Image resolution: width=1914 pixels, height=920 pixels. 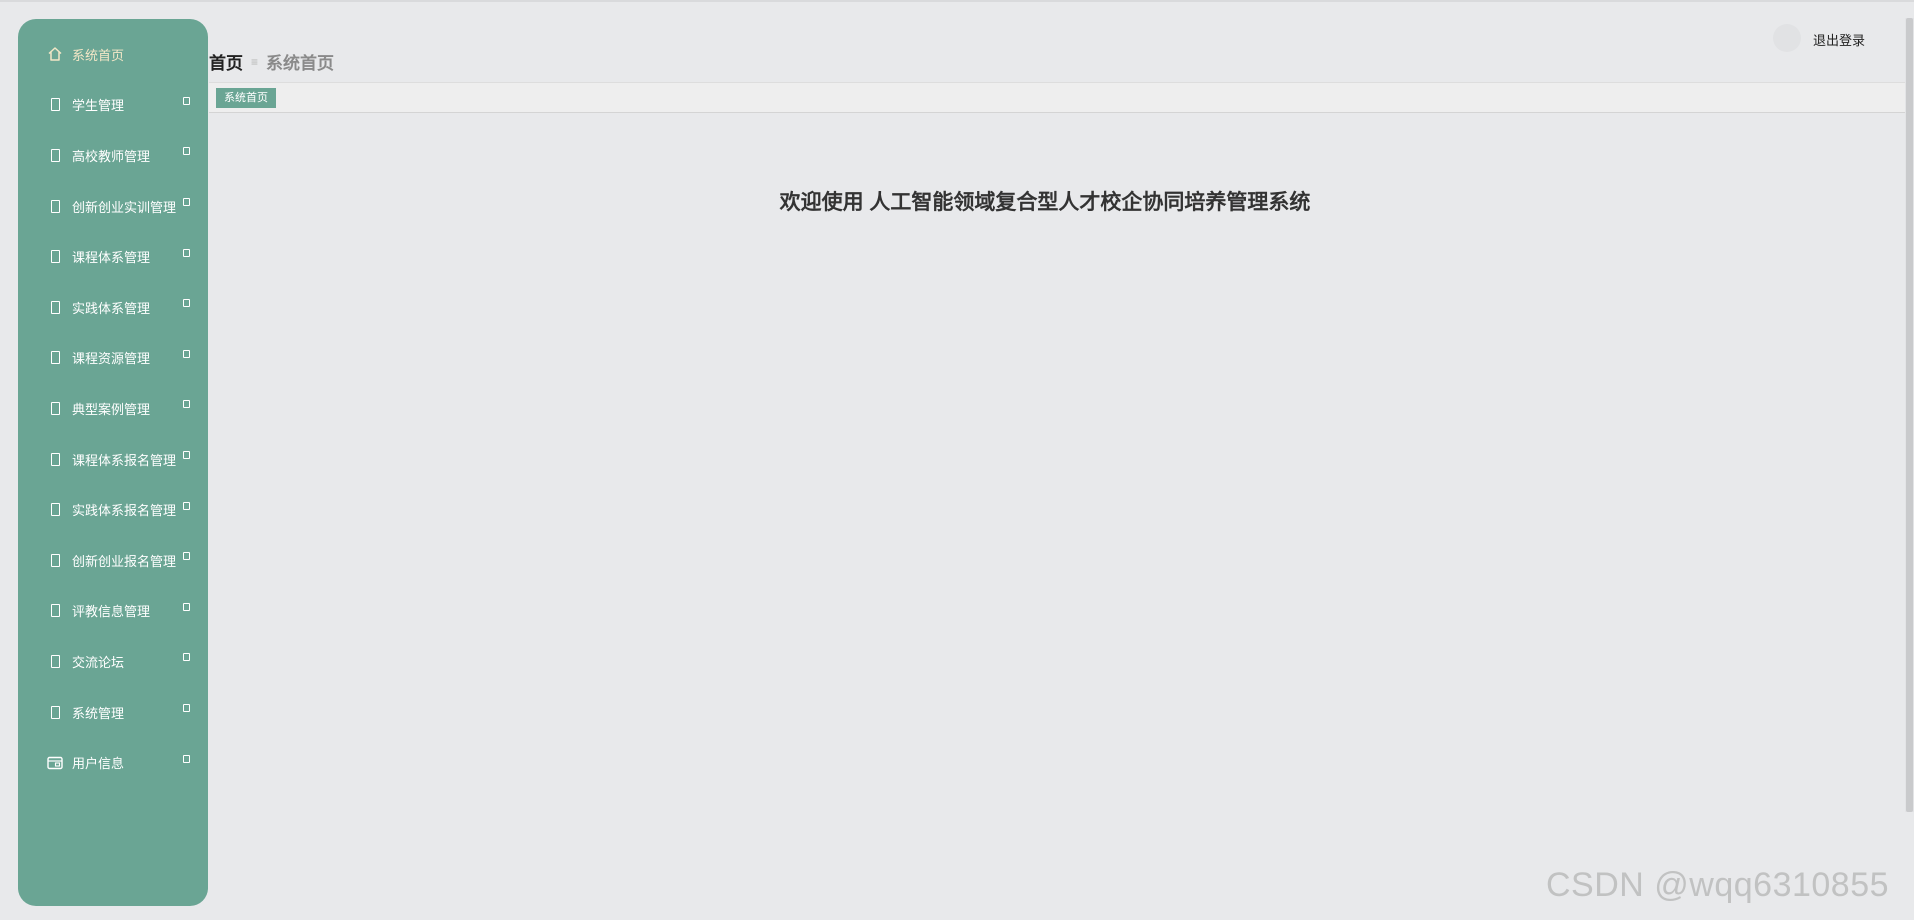 I want to click on sidebar-item-label: 实践体系报名管理, so click(x=124, y=511).